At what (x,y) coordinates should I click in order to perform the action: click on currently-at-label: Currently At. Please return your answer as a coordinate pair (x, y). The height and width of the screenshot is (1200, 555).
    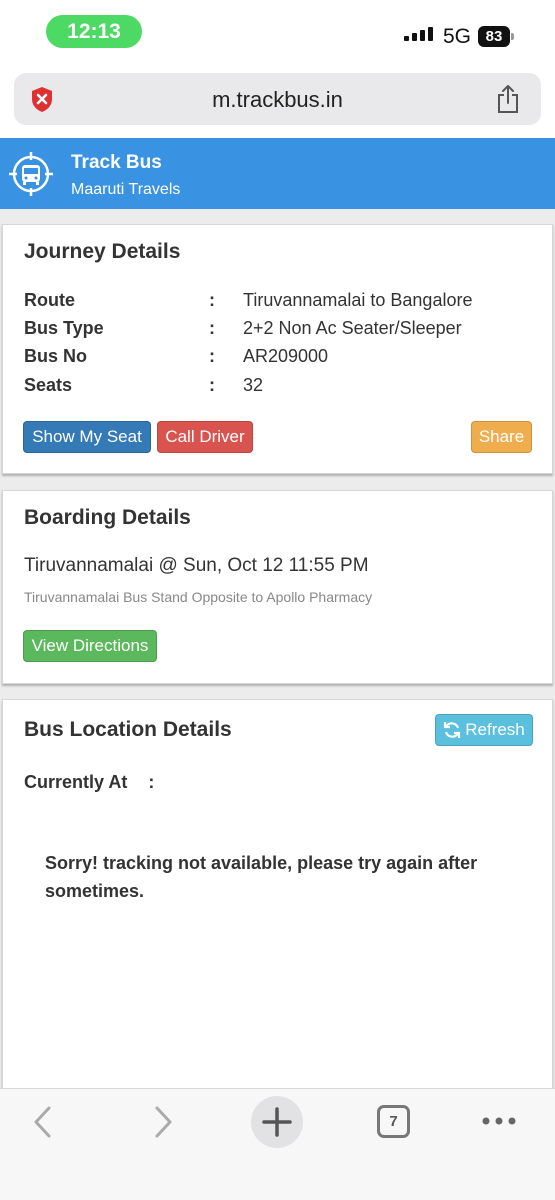
    Looking at the image, I should click on (76, 782).